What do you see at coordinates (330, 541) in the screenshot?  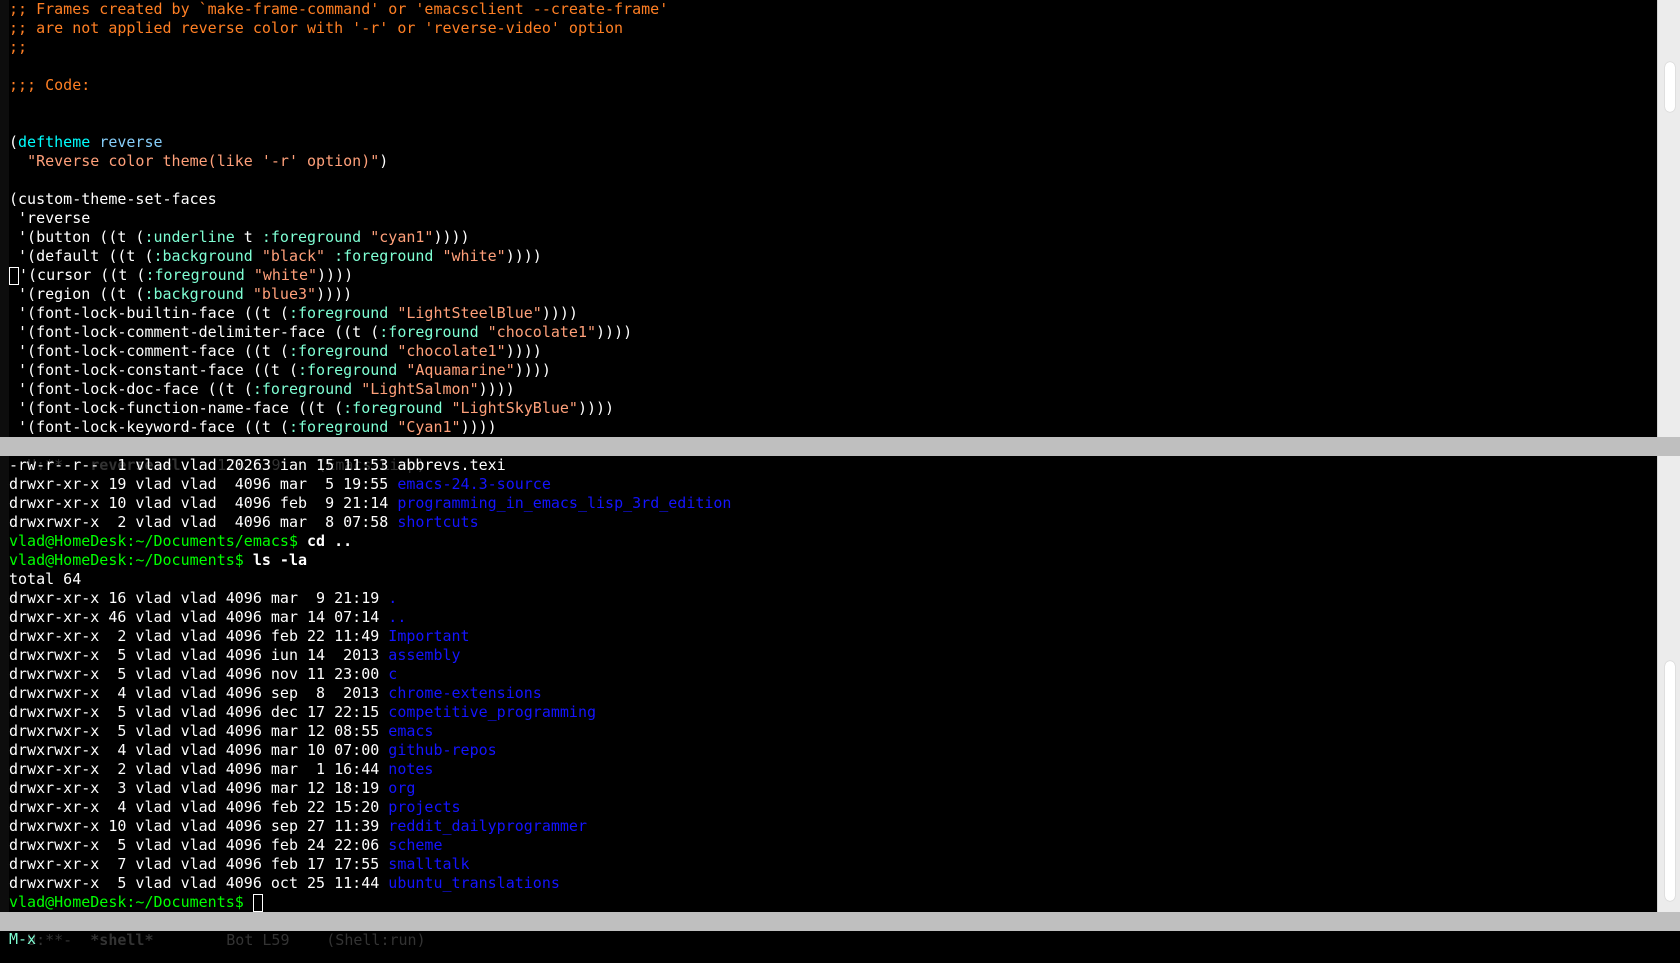 I see `text-token: cd ..` at bounding box center [330, 541].